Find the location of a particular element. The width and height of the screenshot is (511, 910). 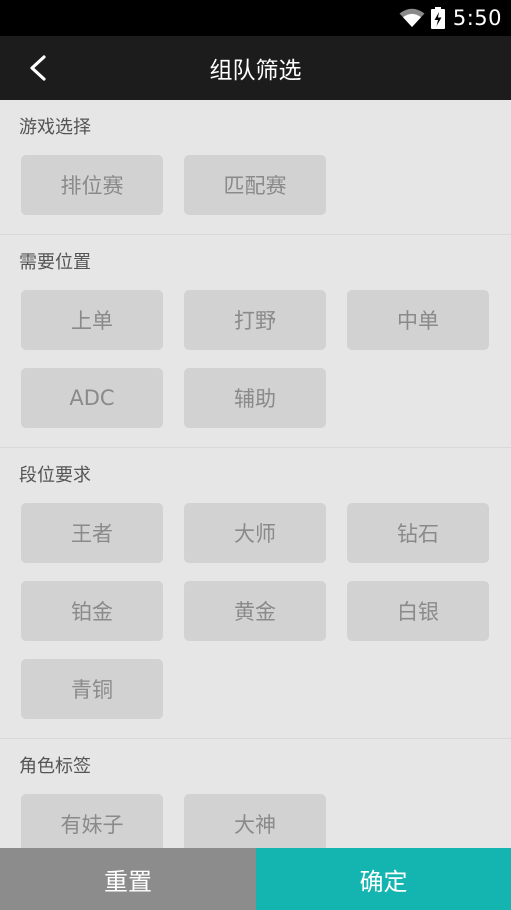

option-support: 辅助 is located at coordinates (255, 398).